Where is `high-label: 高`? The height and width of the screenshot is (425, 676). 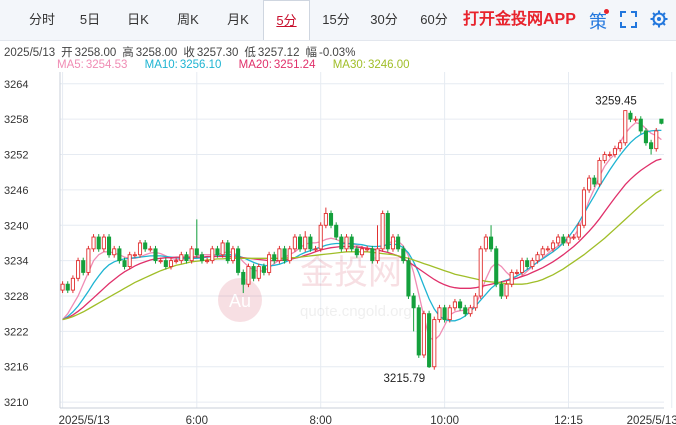
high-label: 高 is located at coordinates (128, 53).